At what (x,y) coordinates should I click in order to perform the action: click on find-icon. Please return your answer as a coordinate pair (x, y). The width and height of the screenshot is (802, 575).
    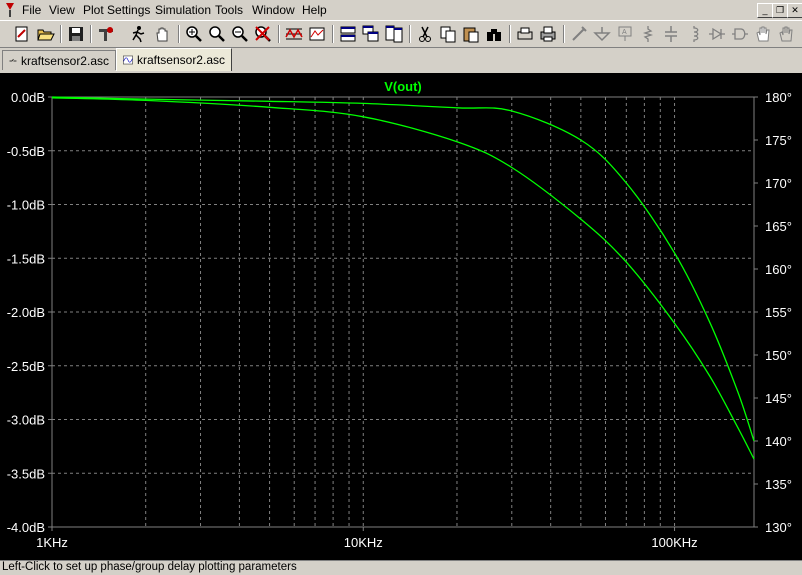
    Looking at the image, I should click on (494, 34).